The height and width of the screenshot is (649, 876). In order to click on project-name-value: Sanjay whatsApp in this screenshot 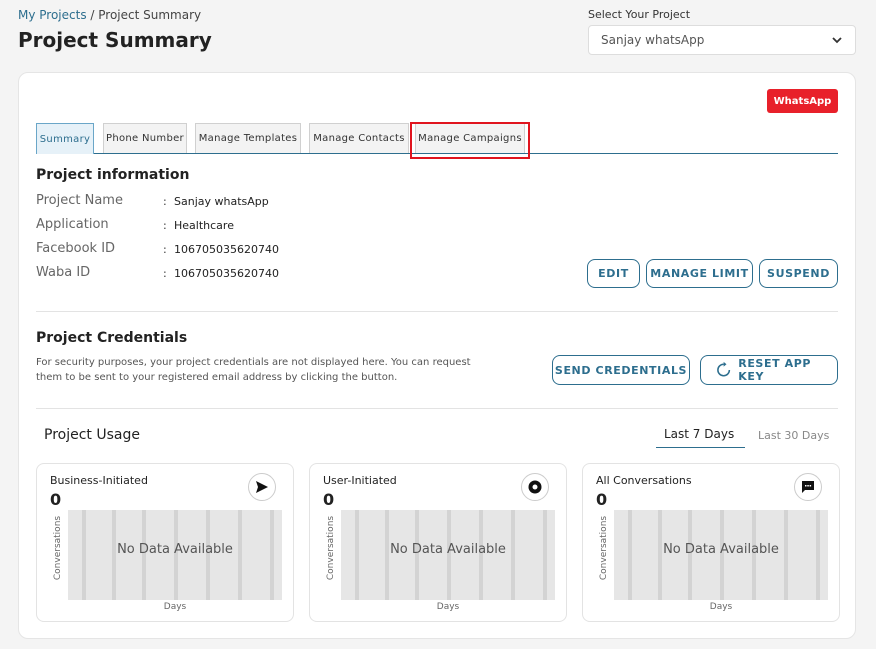, I will do `click(221, 201)`.